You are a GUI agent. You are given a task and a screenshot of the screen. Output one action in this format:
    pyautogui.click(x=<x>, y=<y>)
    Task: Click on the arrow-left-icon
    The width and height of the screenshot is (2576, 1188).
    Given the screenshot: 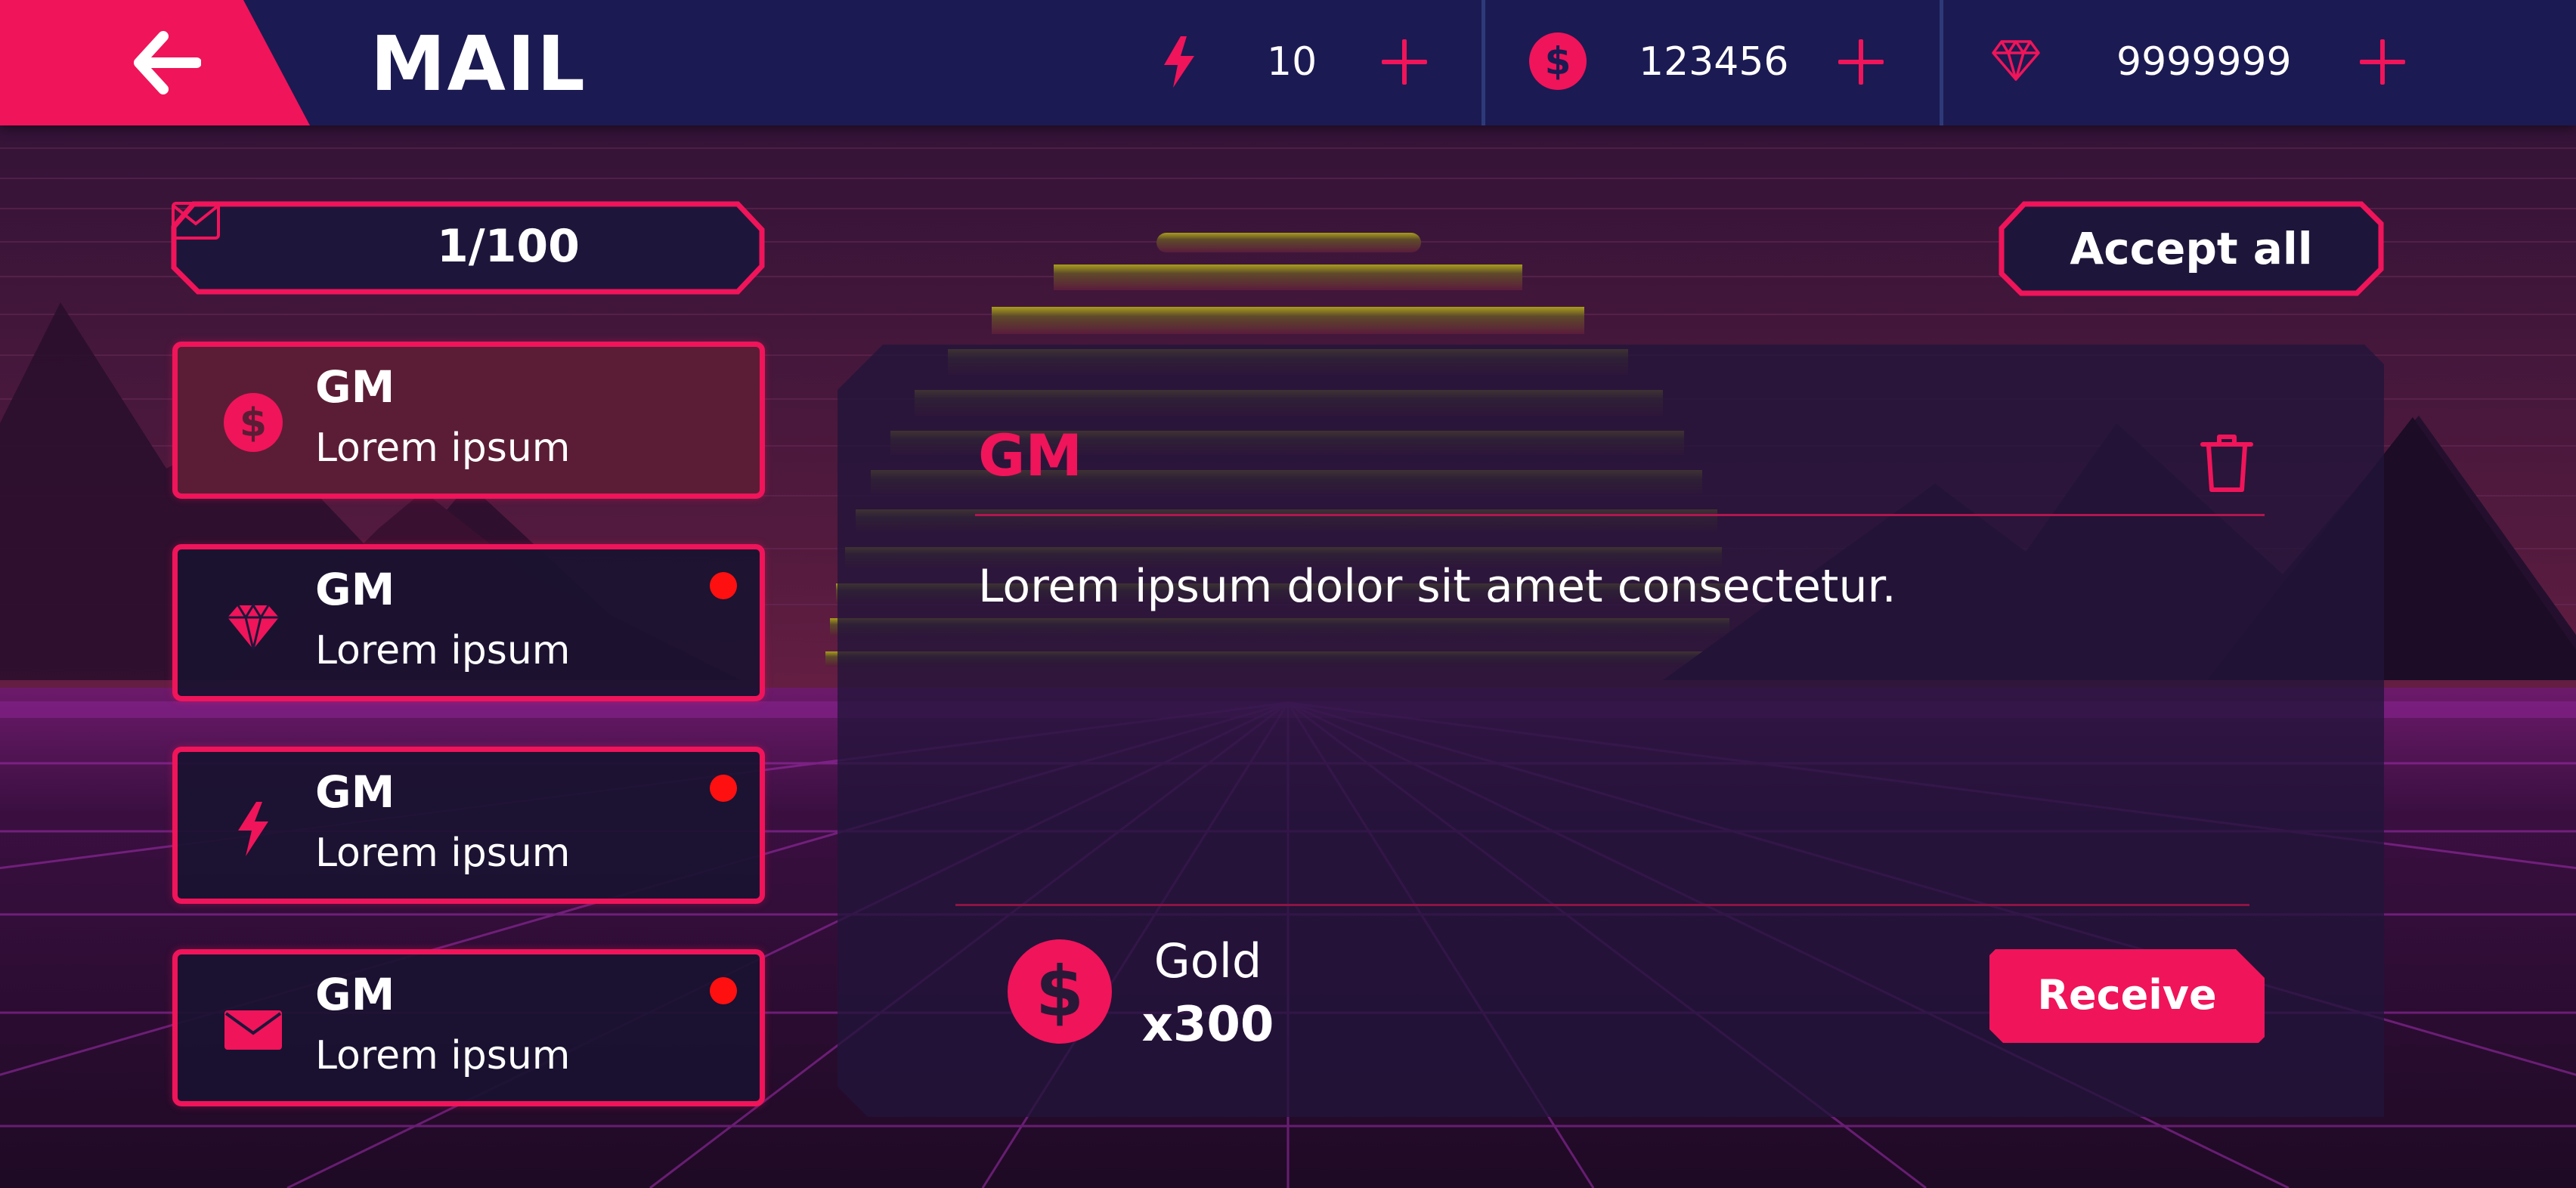 What is the action you would take?
    pyautogui.click(x=167, y=63)
    